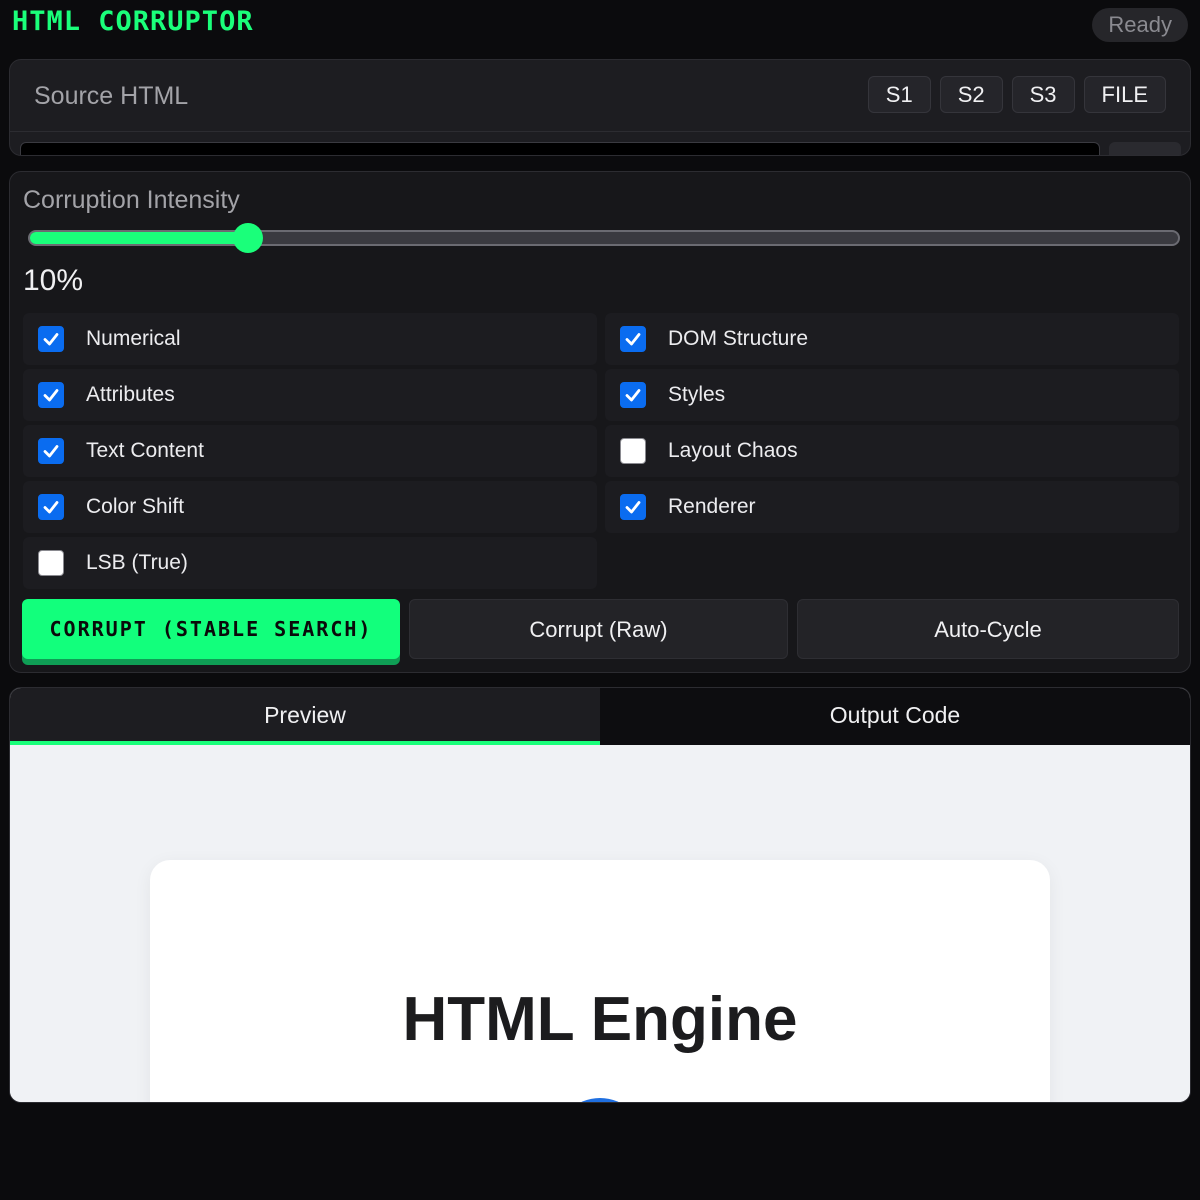  What do you see at coordinates (131, 200) in the screenshot?
I see `intensity-label: Corruption Intensity` at bounding box center [131, 200].